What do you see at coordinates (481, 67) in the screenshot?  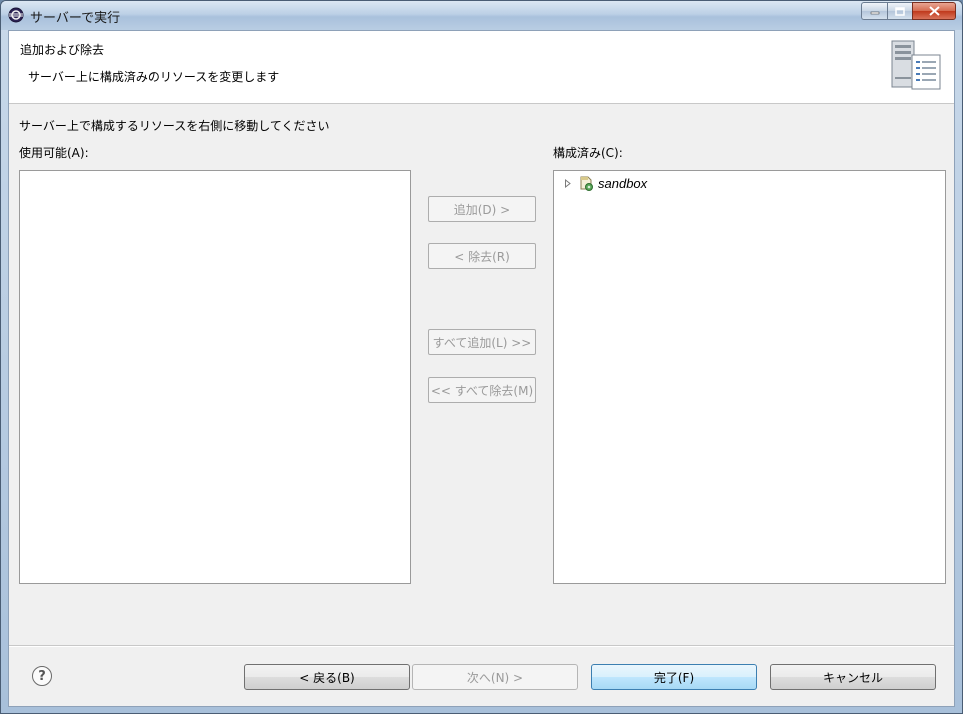 I see `wizard-banner: 追加および除去 サーバー上に構成済みのリソースを変更します` at bounding box center [481, 67].